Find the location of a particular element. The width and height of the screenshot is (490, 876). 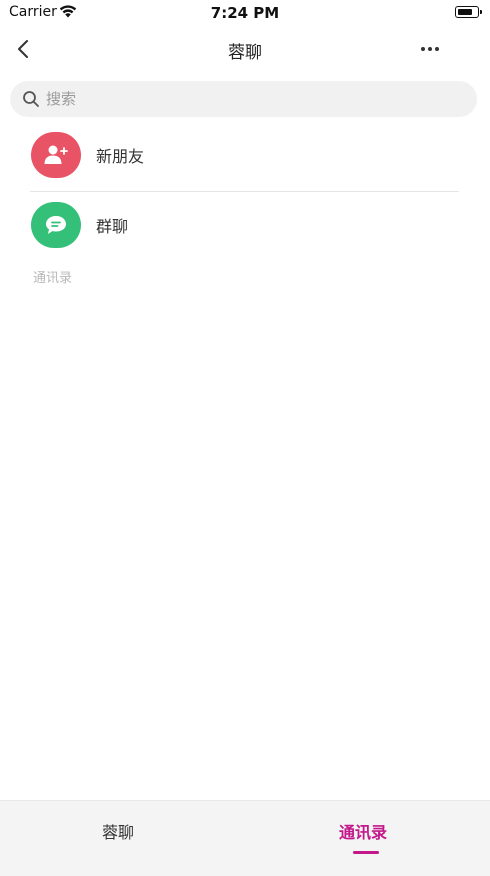

avatar-new-friends is located at coordinates (56, 155).